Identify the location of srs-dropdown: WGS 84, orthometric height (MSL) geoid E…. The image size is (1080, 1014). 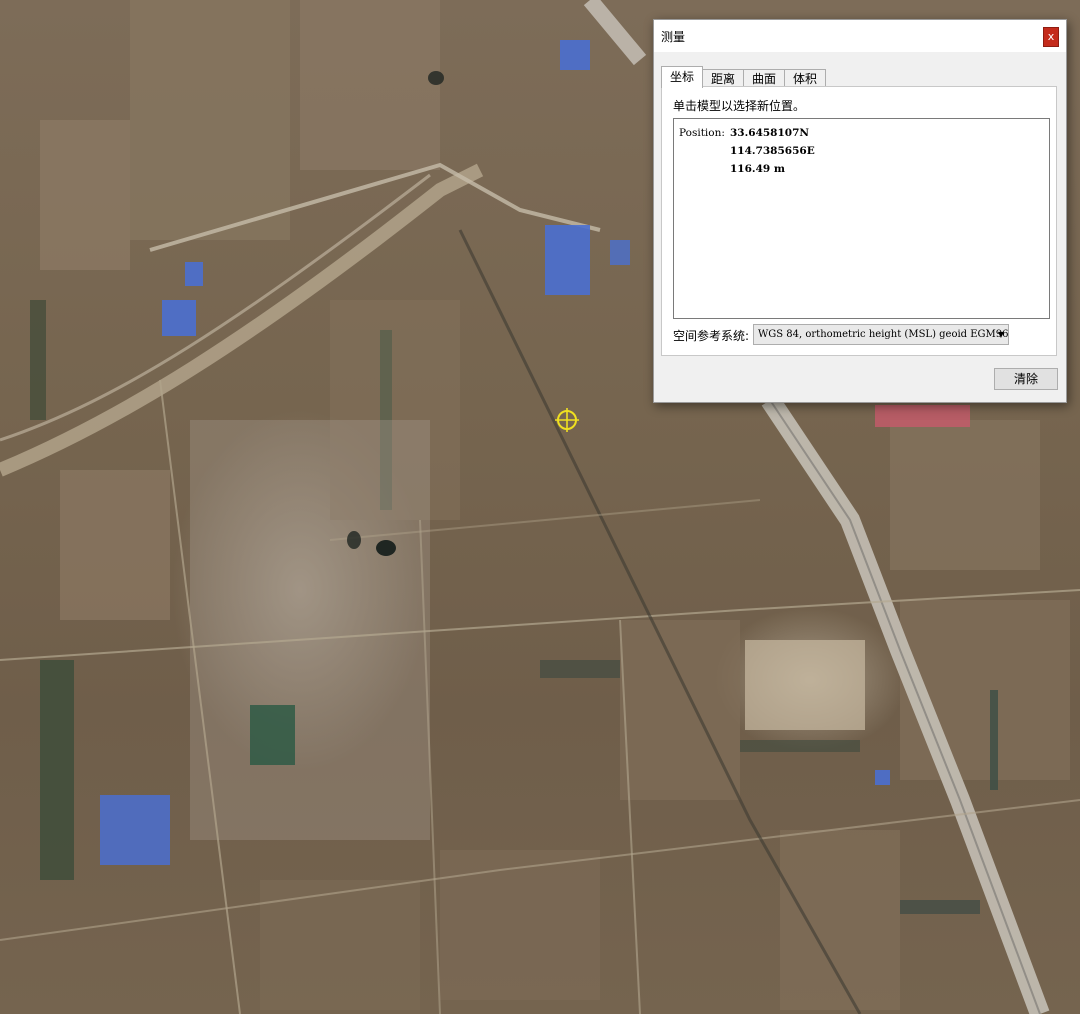
(881, 334).